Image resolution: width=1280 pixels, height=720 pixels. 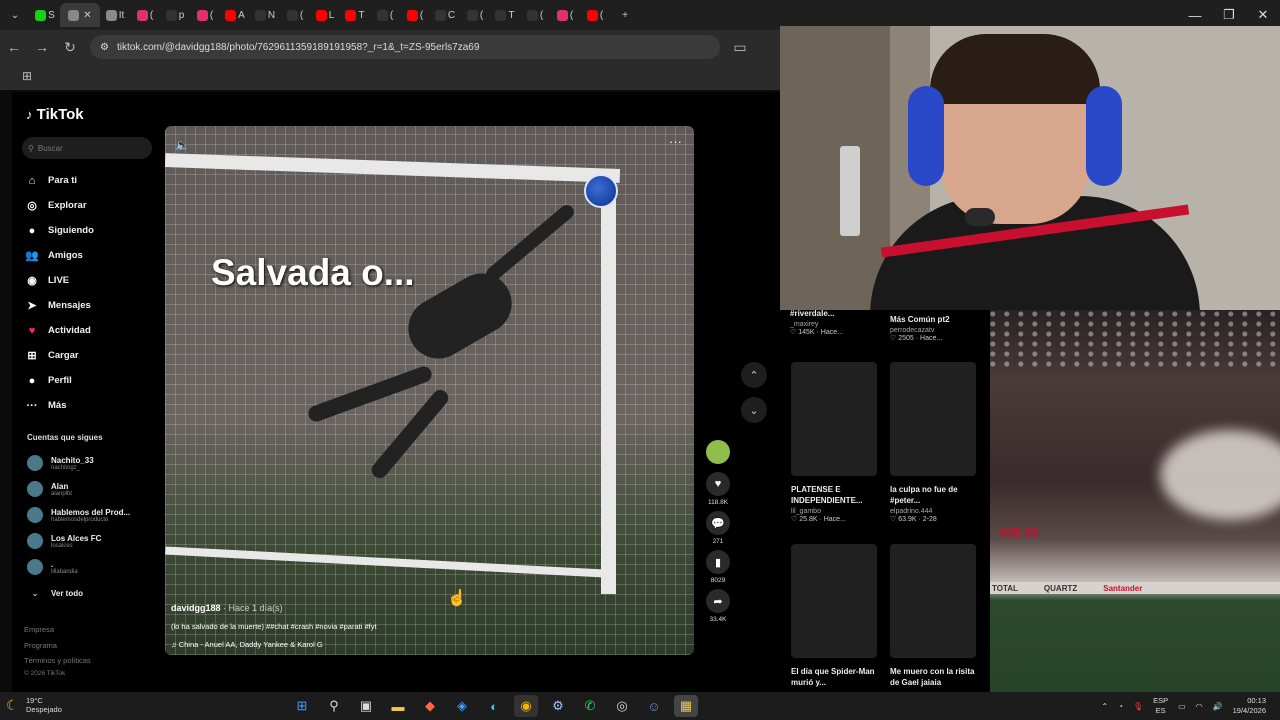 I want to click on tab-close-icon: ✕, so click(x=87, y=15).